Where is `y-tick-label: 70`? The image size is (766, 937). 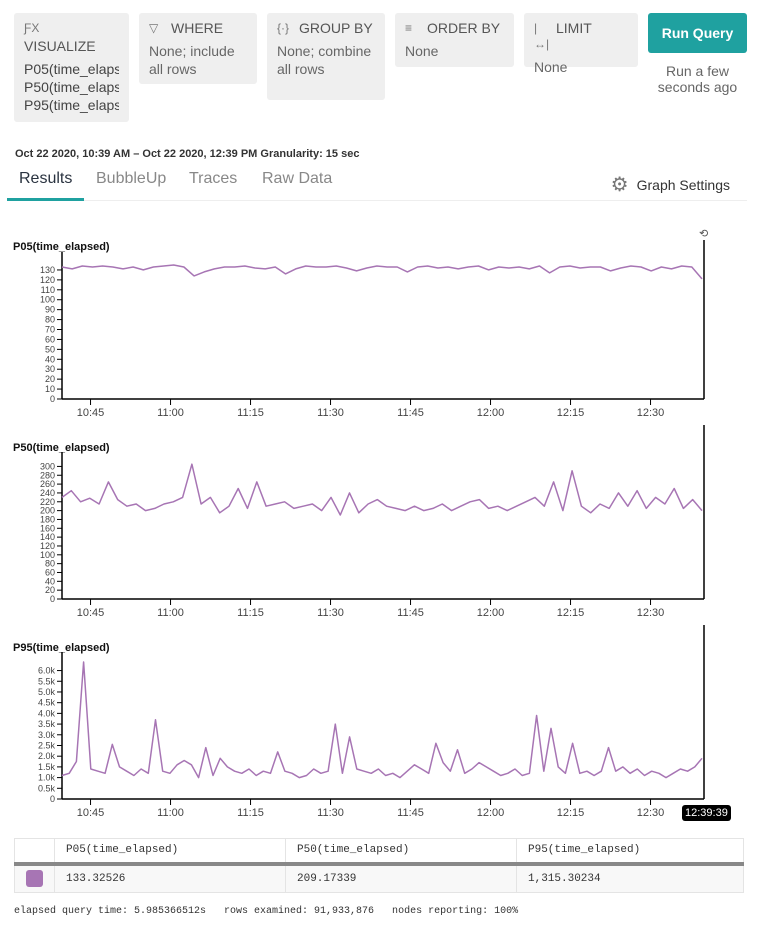
y-tick-label: 70 is located at coordinates (50, 330).